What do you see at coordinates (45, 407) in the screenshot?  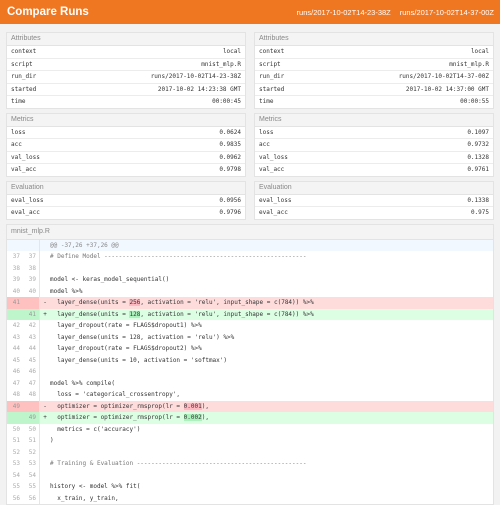 I see `diff-marker: -` at bounding box center [45, 407].